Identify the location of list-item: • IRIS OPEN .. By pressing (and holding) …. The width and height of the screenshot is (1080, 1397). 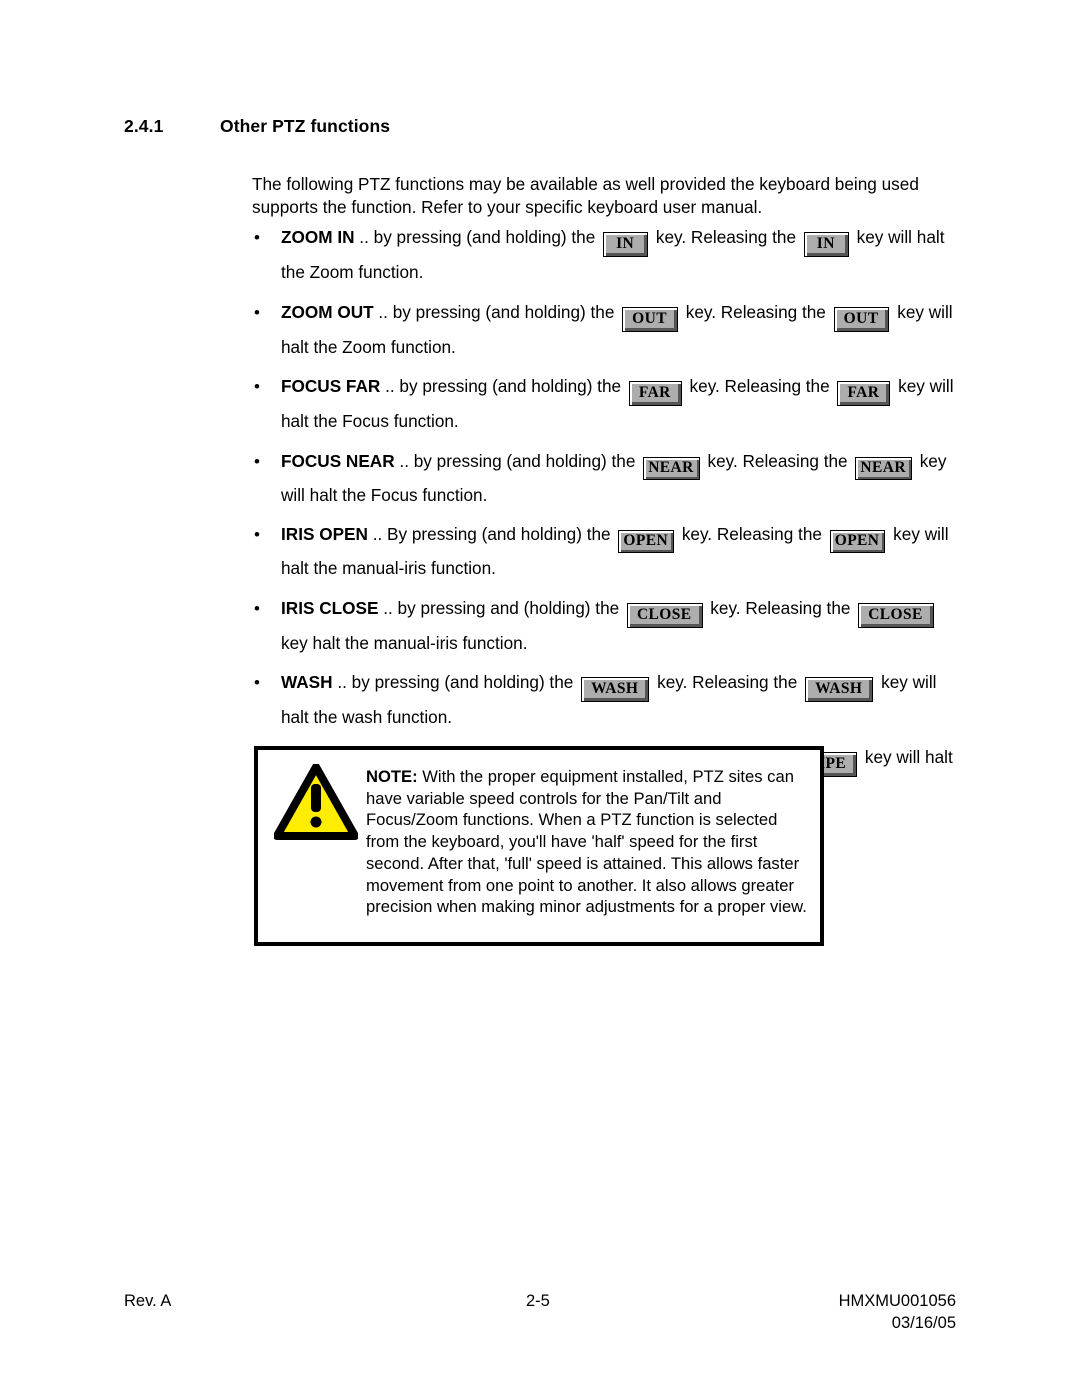
(605, 551).